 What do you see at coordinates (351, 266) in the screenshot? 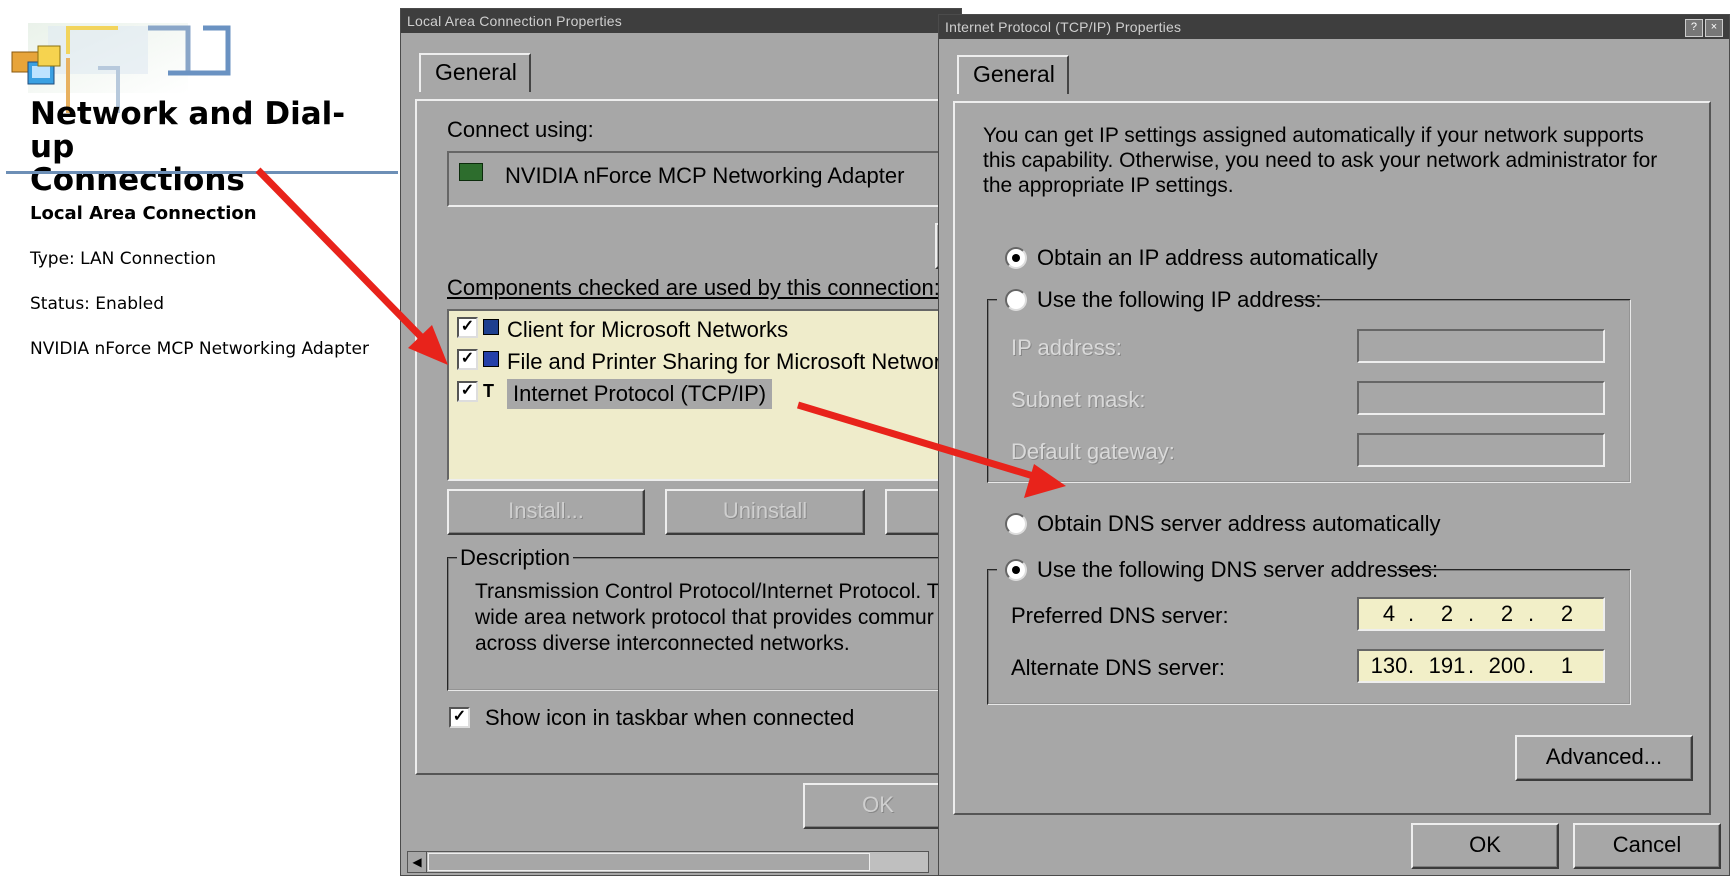
I see `arrow-to-components-icon` at bounding box center [351, 266].